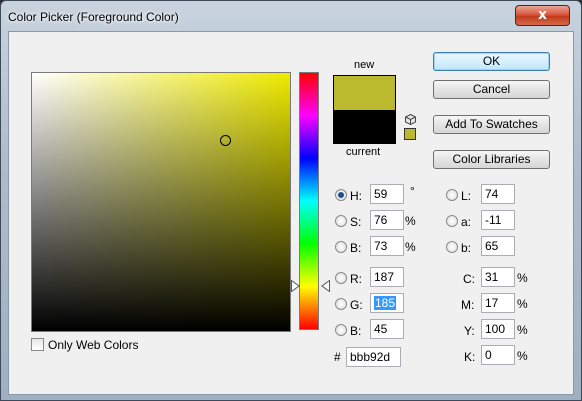 Image resolution: width=582 pixels, height=401 pixels. I want to click on yellow-input: 100, so click(498, 329).